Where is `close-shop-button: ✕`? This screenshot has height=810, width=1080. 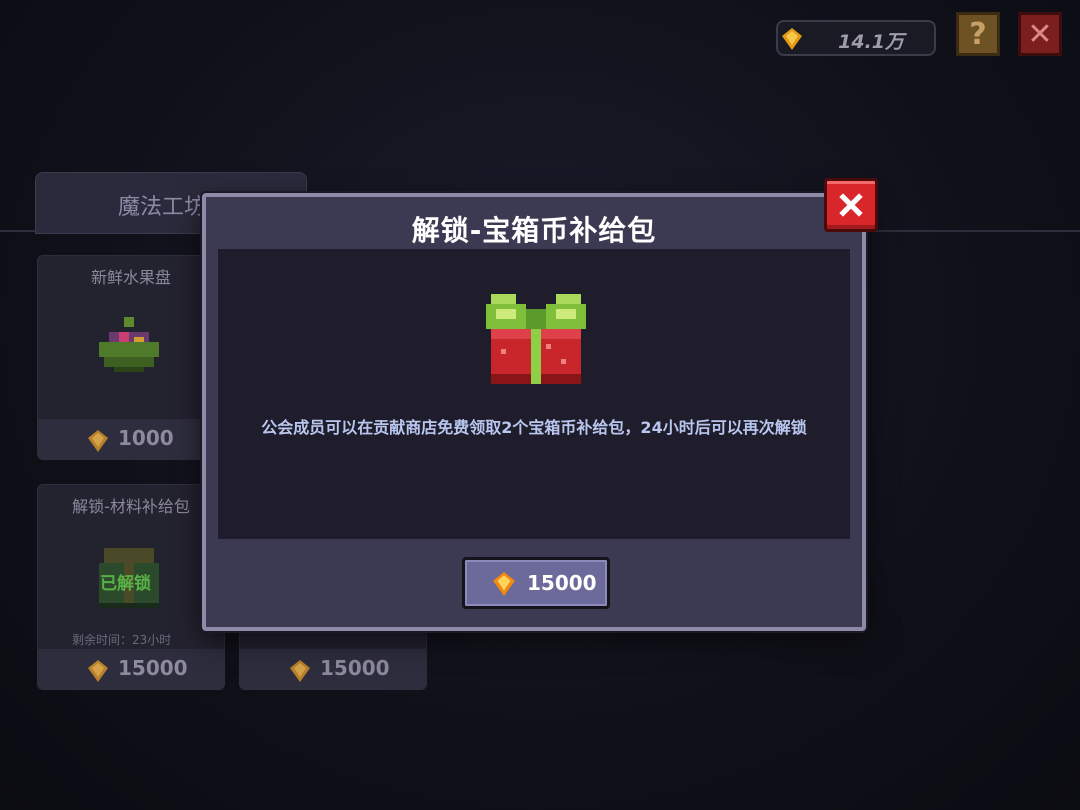 close-shop-button: ✕ is located at coordinates (1040, 34).